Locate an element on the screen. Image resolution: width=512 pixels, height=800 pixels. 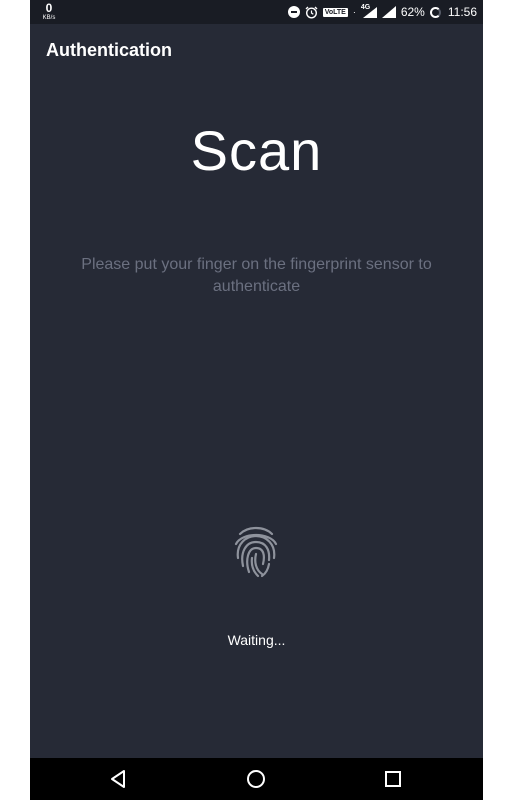
status-icons: VoLTE · 4G 62% 11:56 is located at coordinates (382, 12).